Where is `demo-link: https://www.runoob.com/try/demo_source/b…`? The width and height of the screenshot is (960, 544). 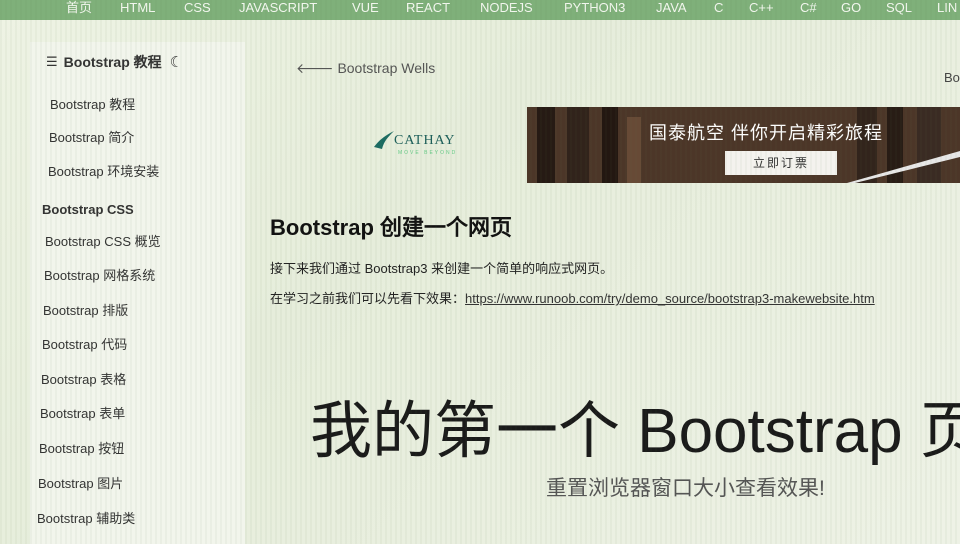
demo-link: https://www.runoob.com/try/demo_source/b… is located at coordinates (670, 298).